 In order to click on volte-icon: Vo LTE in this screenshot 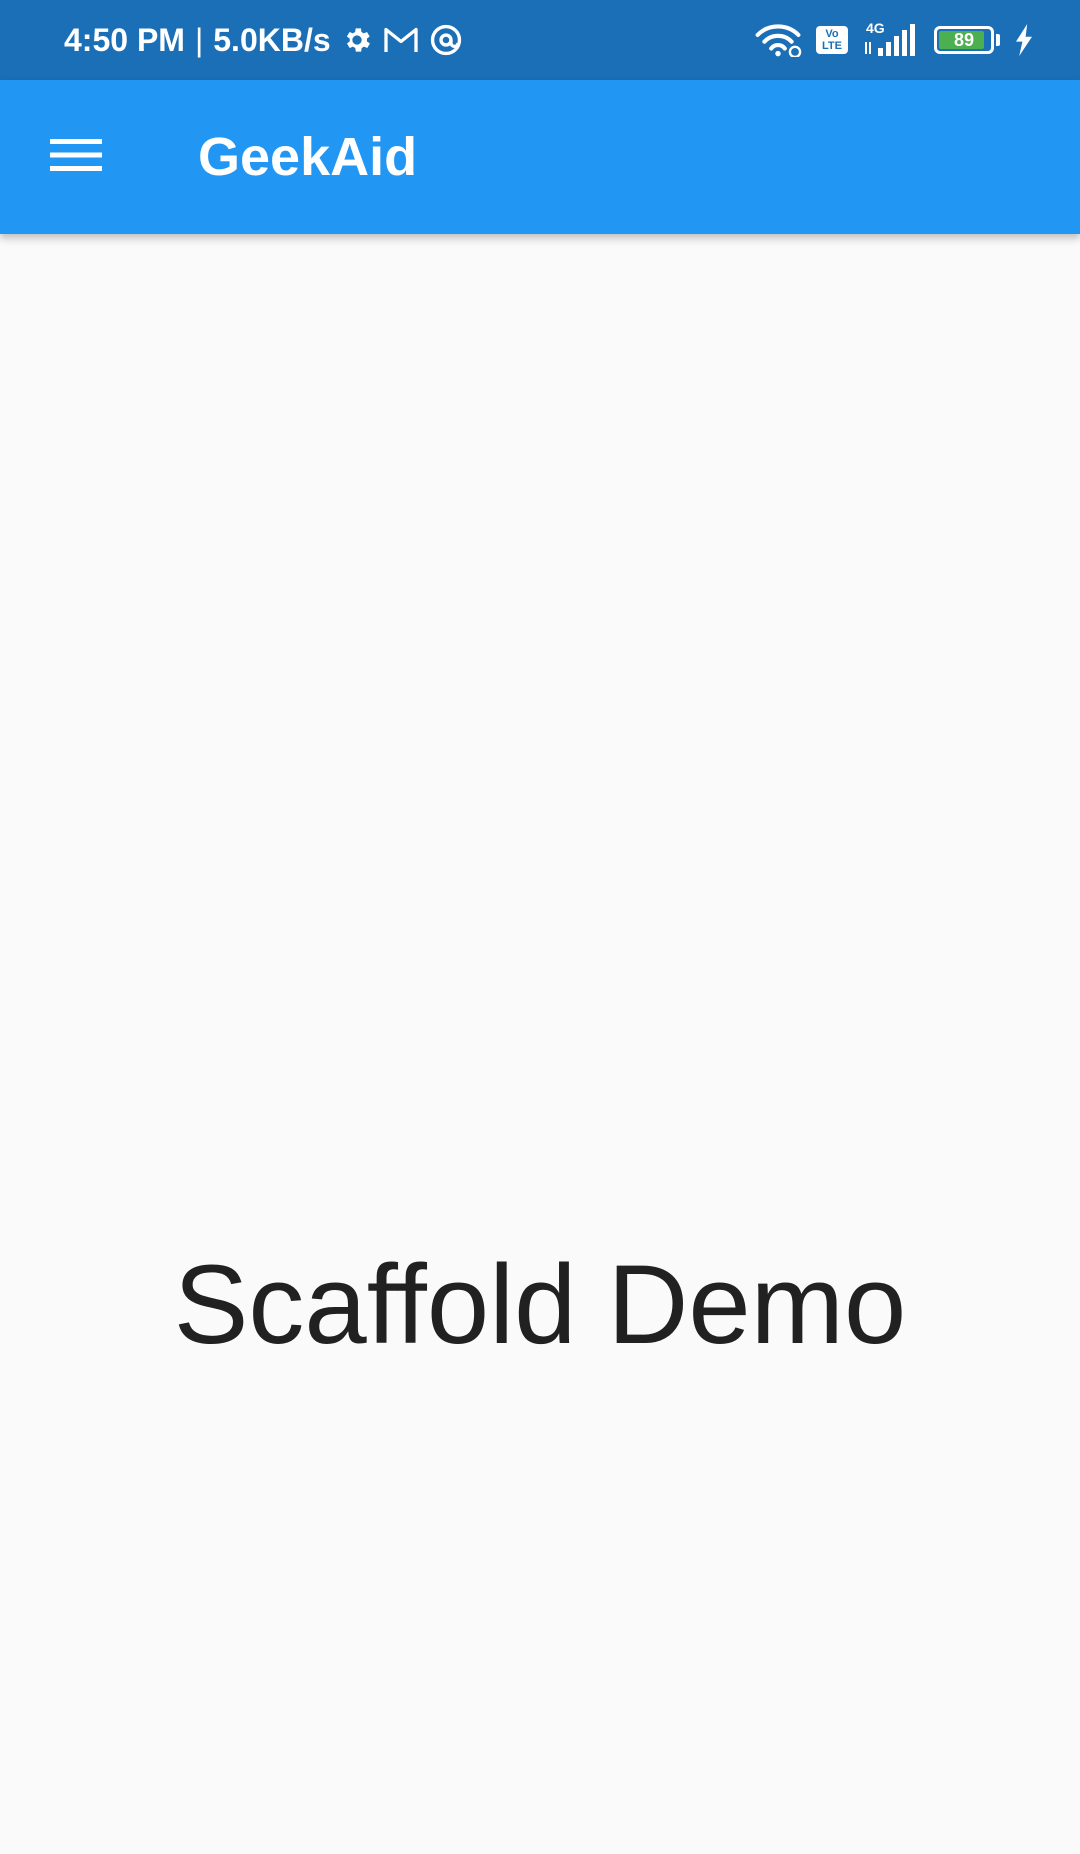, I will do `click(832, 40)`.